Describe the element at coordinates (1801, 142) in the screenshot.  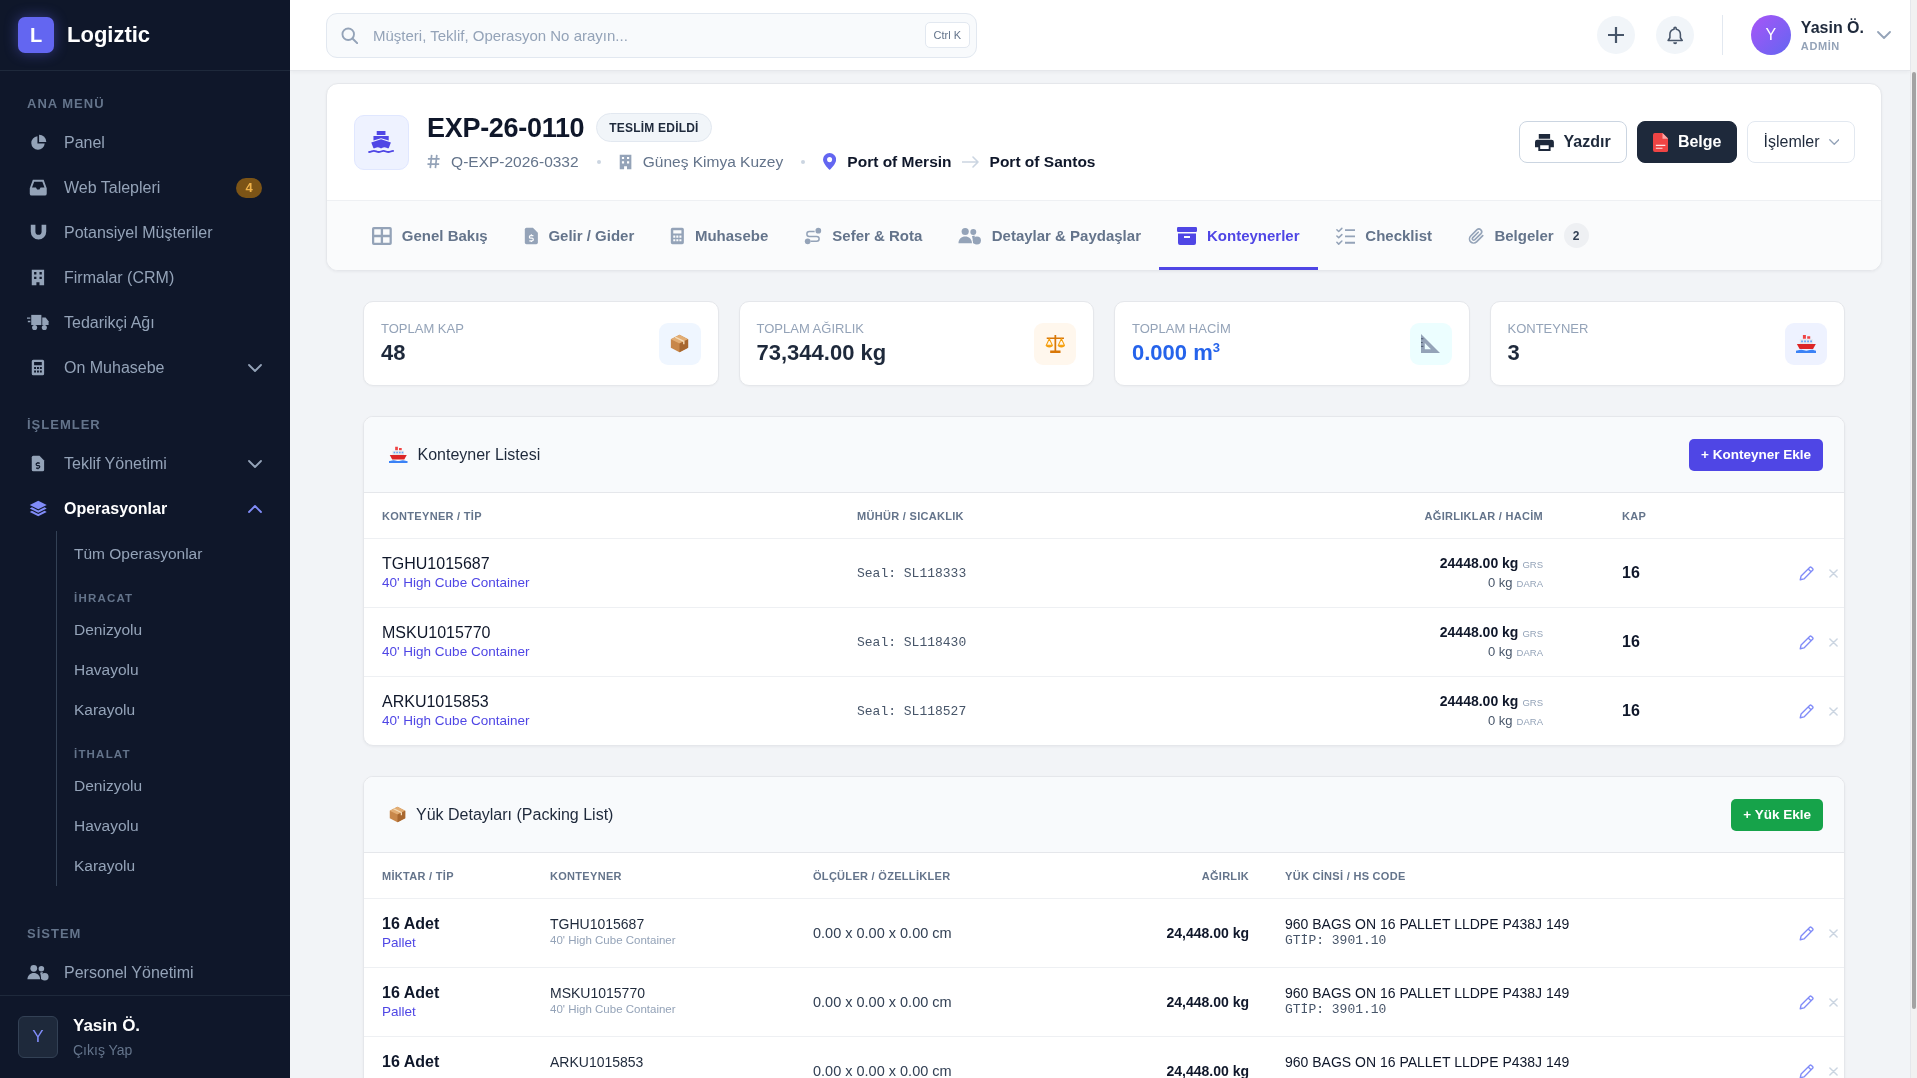
I see `actions-menu-button: İşlemler` at that location.